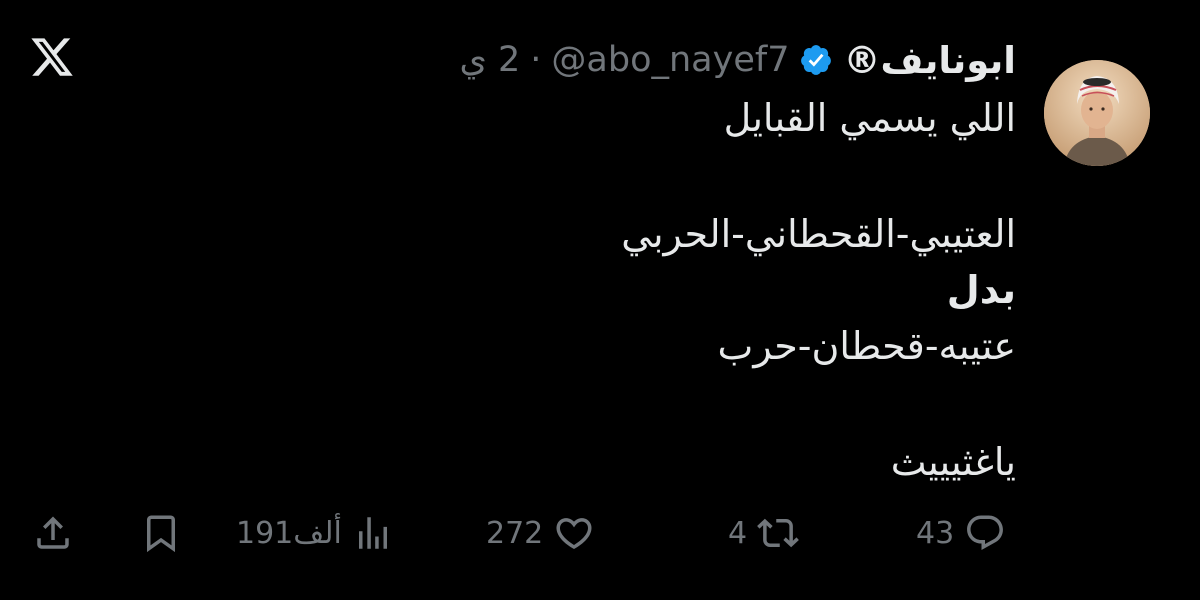 Image resolution: width=1200 pixels, height=600 pixels. I want to click on bookmark-button, so click(161, 533).